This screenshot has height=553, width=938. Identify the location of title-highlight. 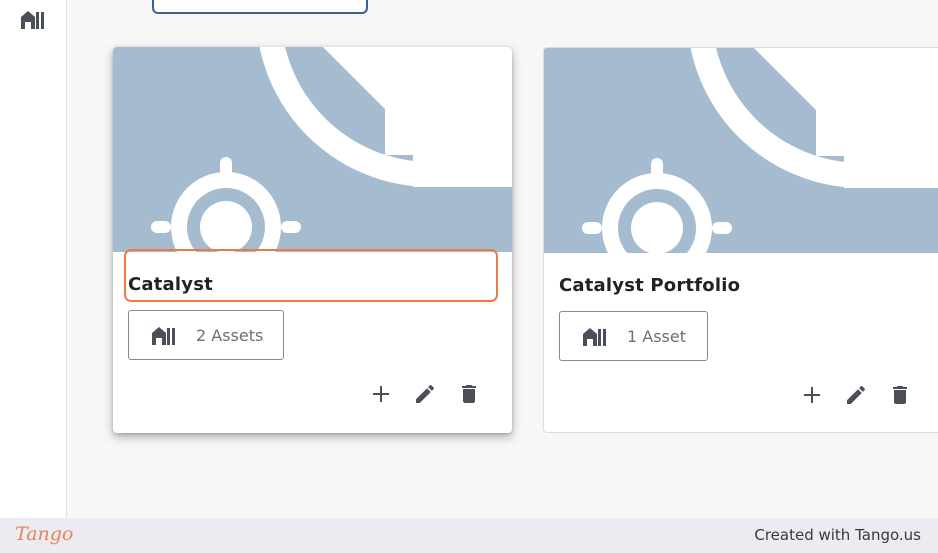
(311, 275).